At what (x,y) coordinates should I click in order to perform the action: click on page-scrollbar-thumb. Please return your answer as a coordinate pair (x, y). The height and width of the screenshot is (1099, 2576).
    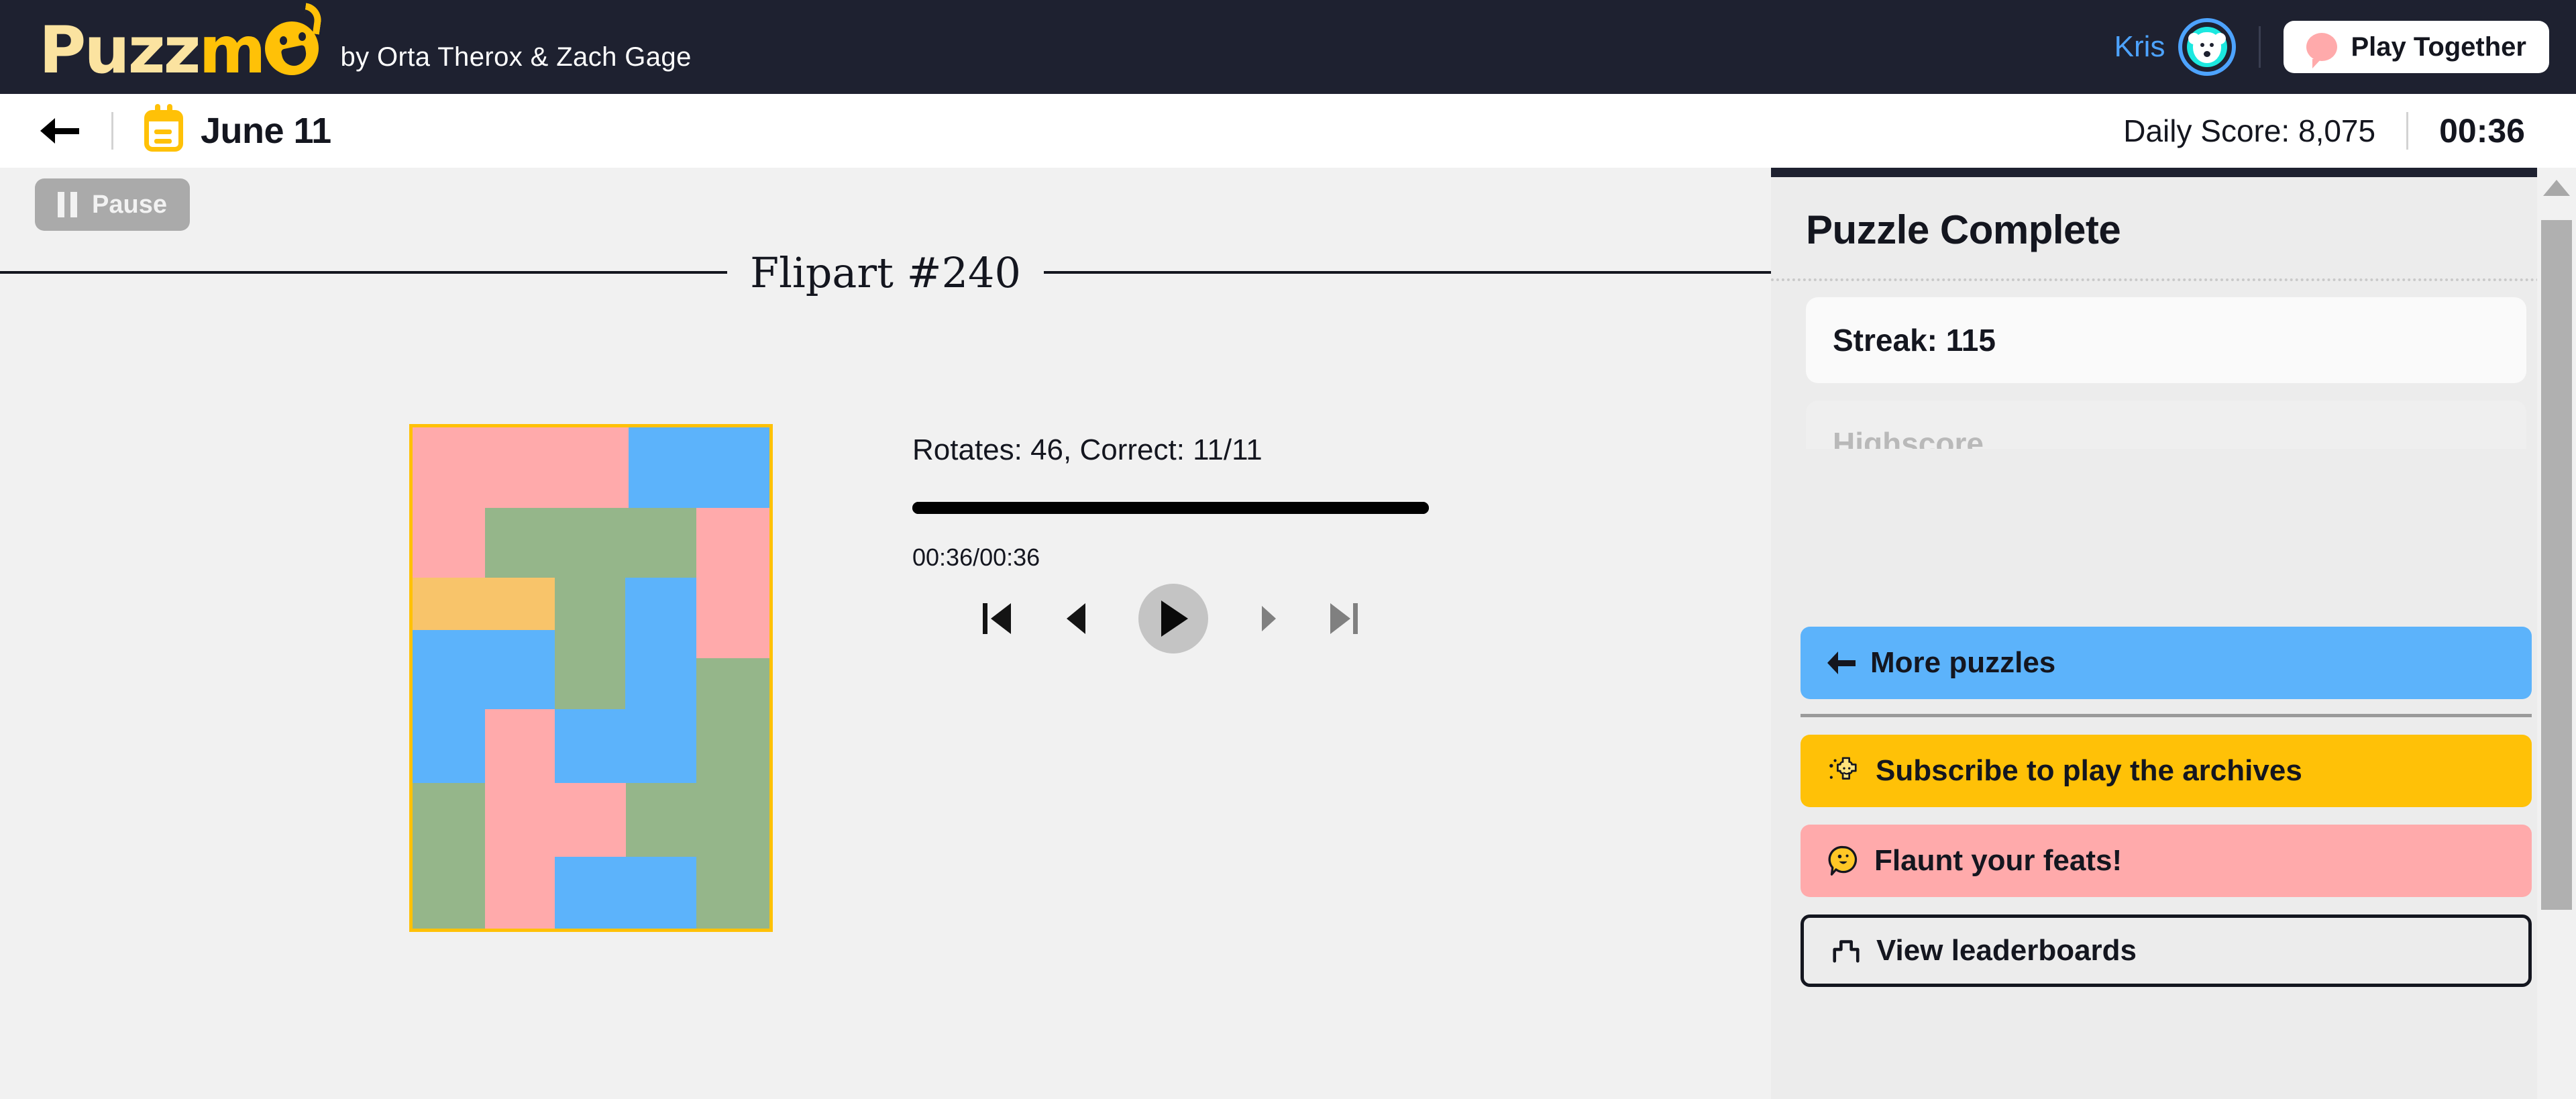
    Looking at the image, I should click on (2556, 565).